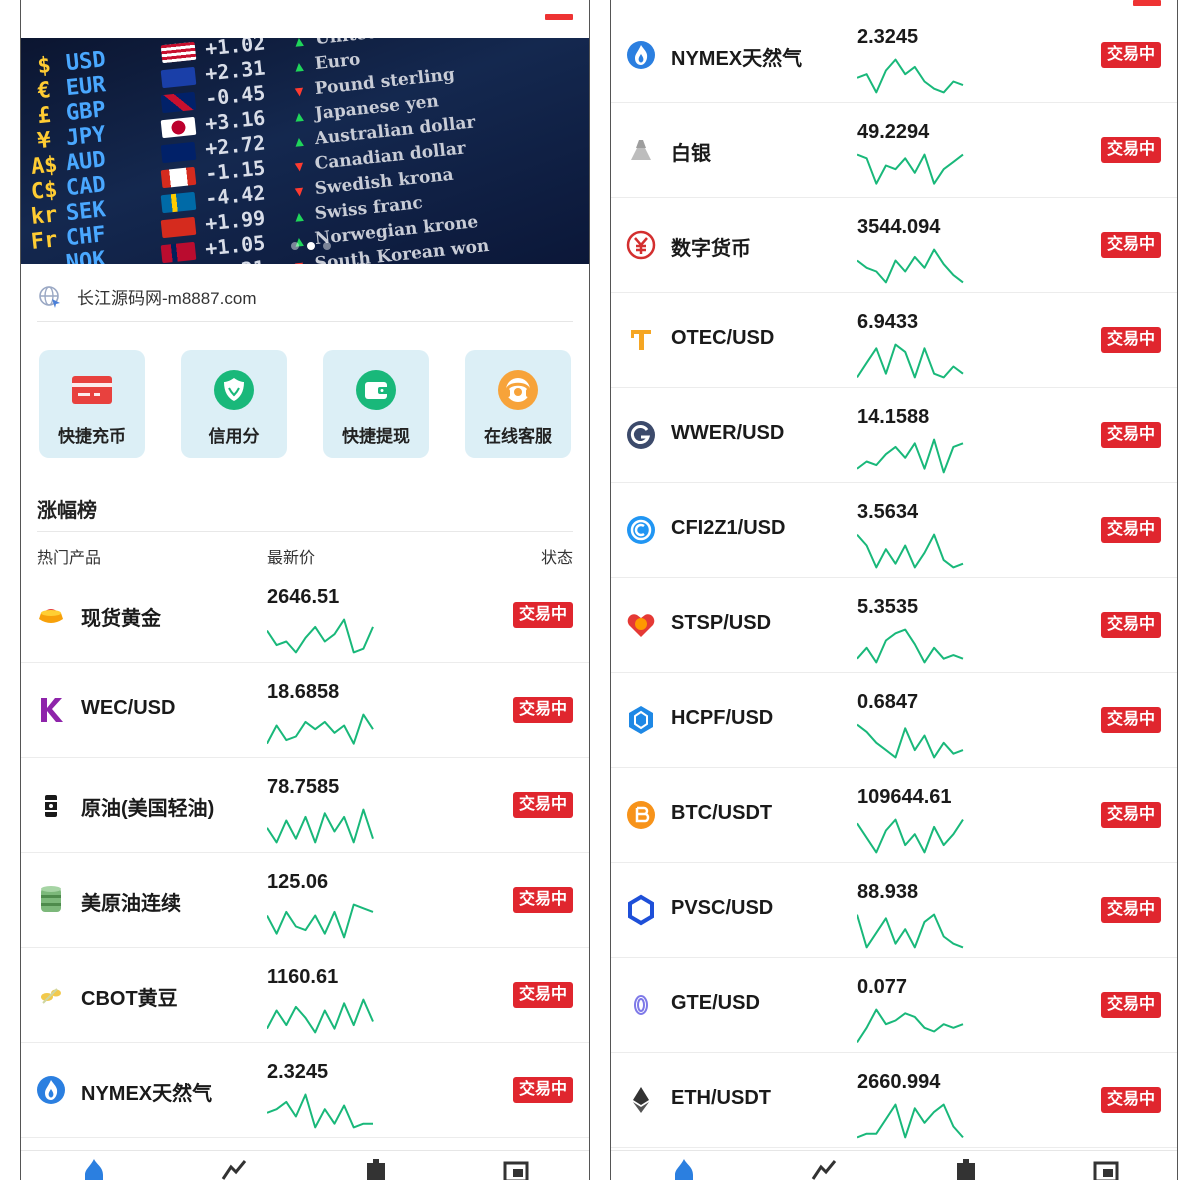 The image size is (1200, 1200). Describe the element at coordinates (715, 1003) in the screenshot. I see `product-name: GTE/USD` at that location.